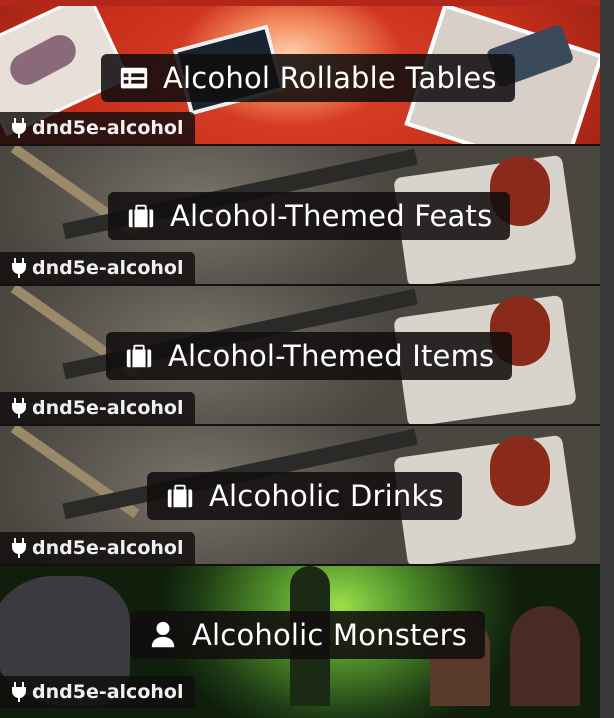 The image size is (614, 718). I want to click on entry-title-pill: Alcoholic Monsters, so click(308, 635).